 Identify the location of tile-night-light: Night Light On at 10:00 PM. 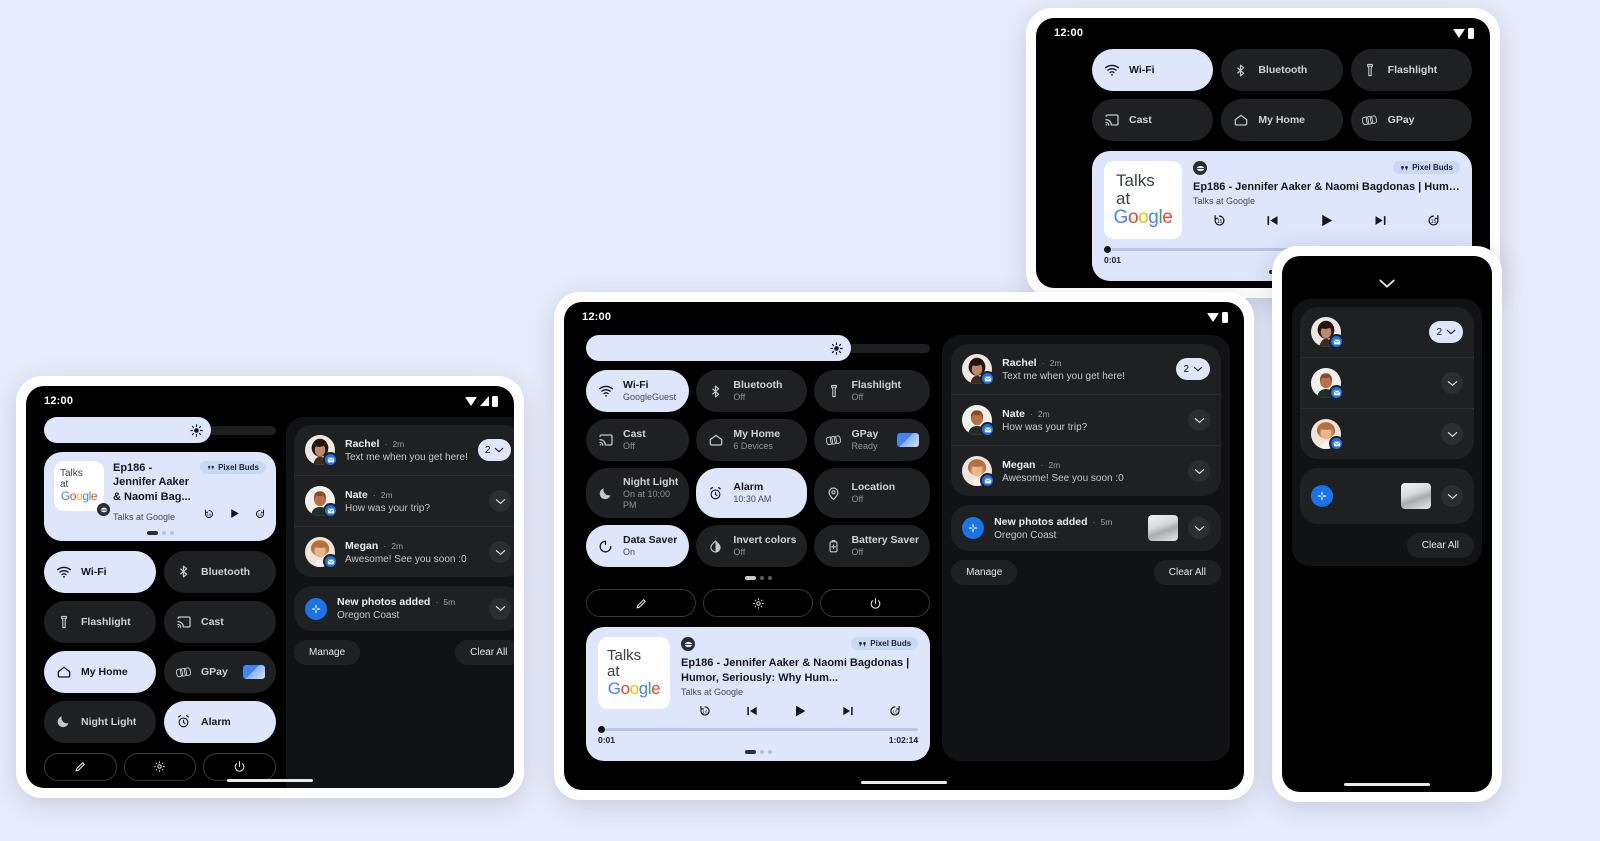
(638, 493).